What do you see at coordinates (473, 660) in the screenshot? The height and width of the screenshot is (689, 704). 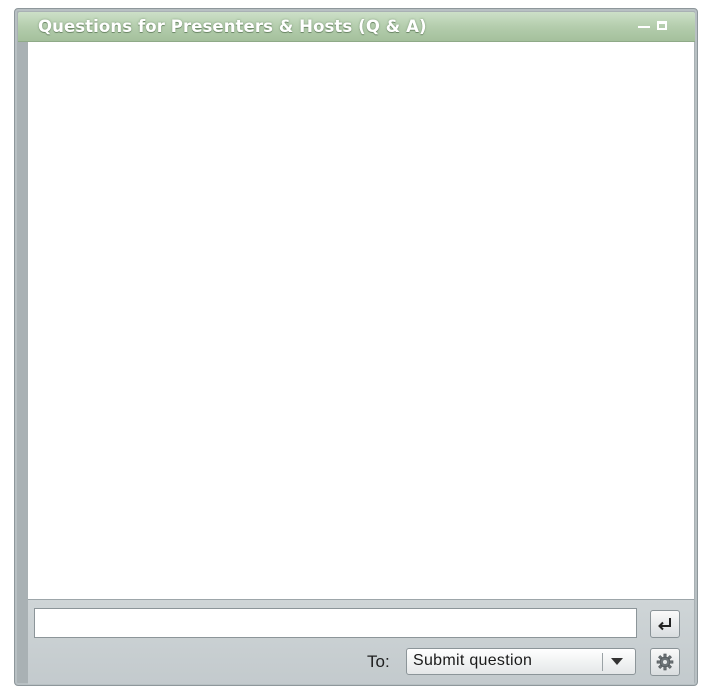 I see `recipient-select-value: Submit question` at bounding box center [473, 660].